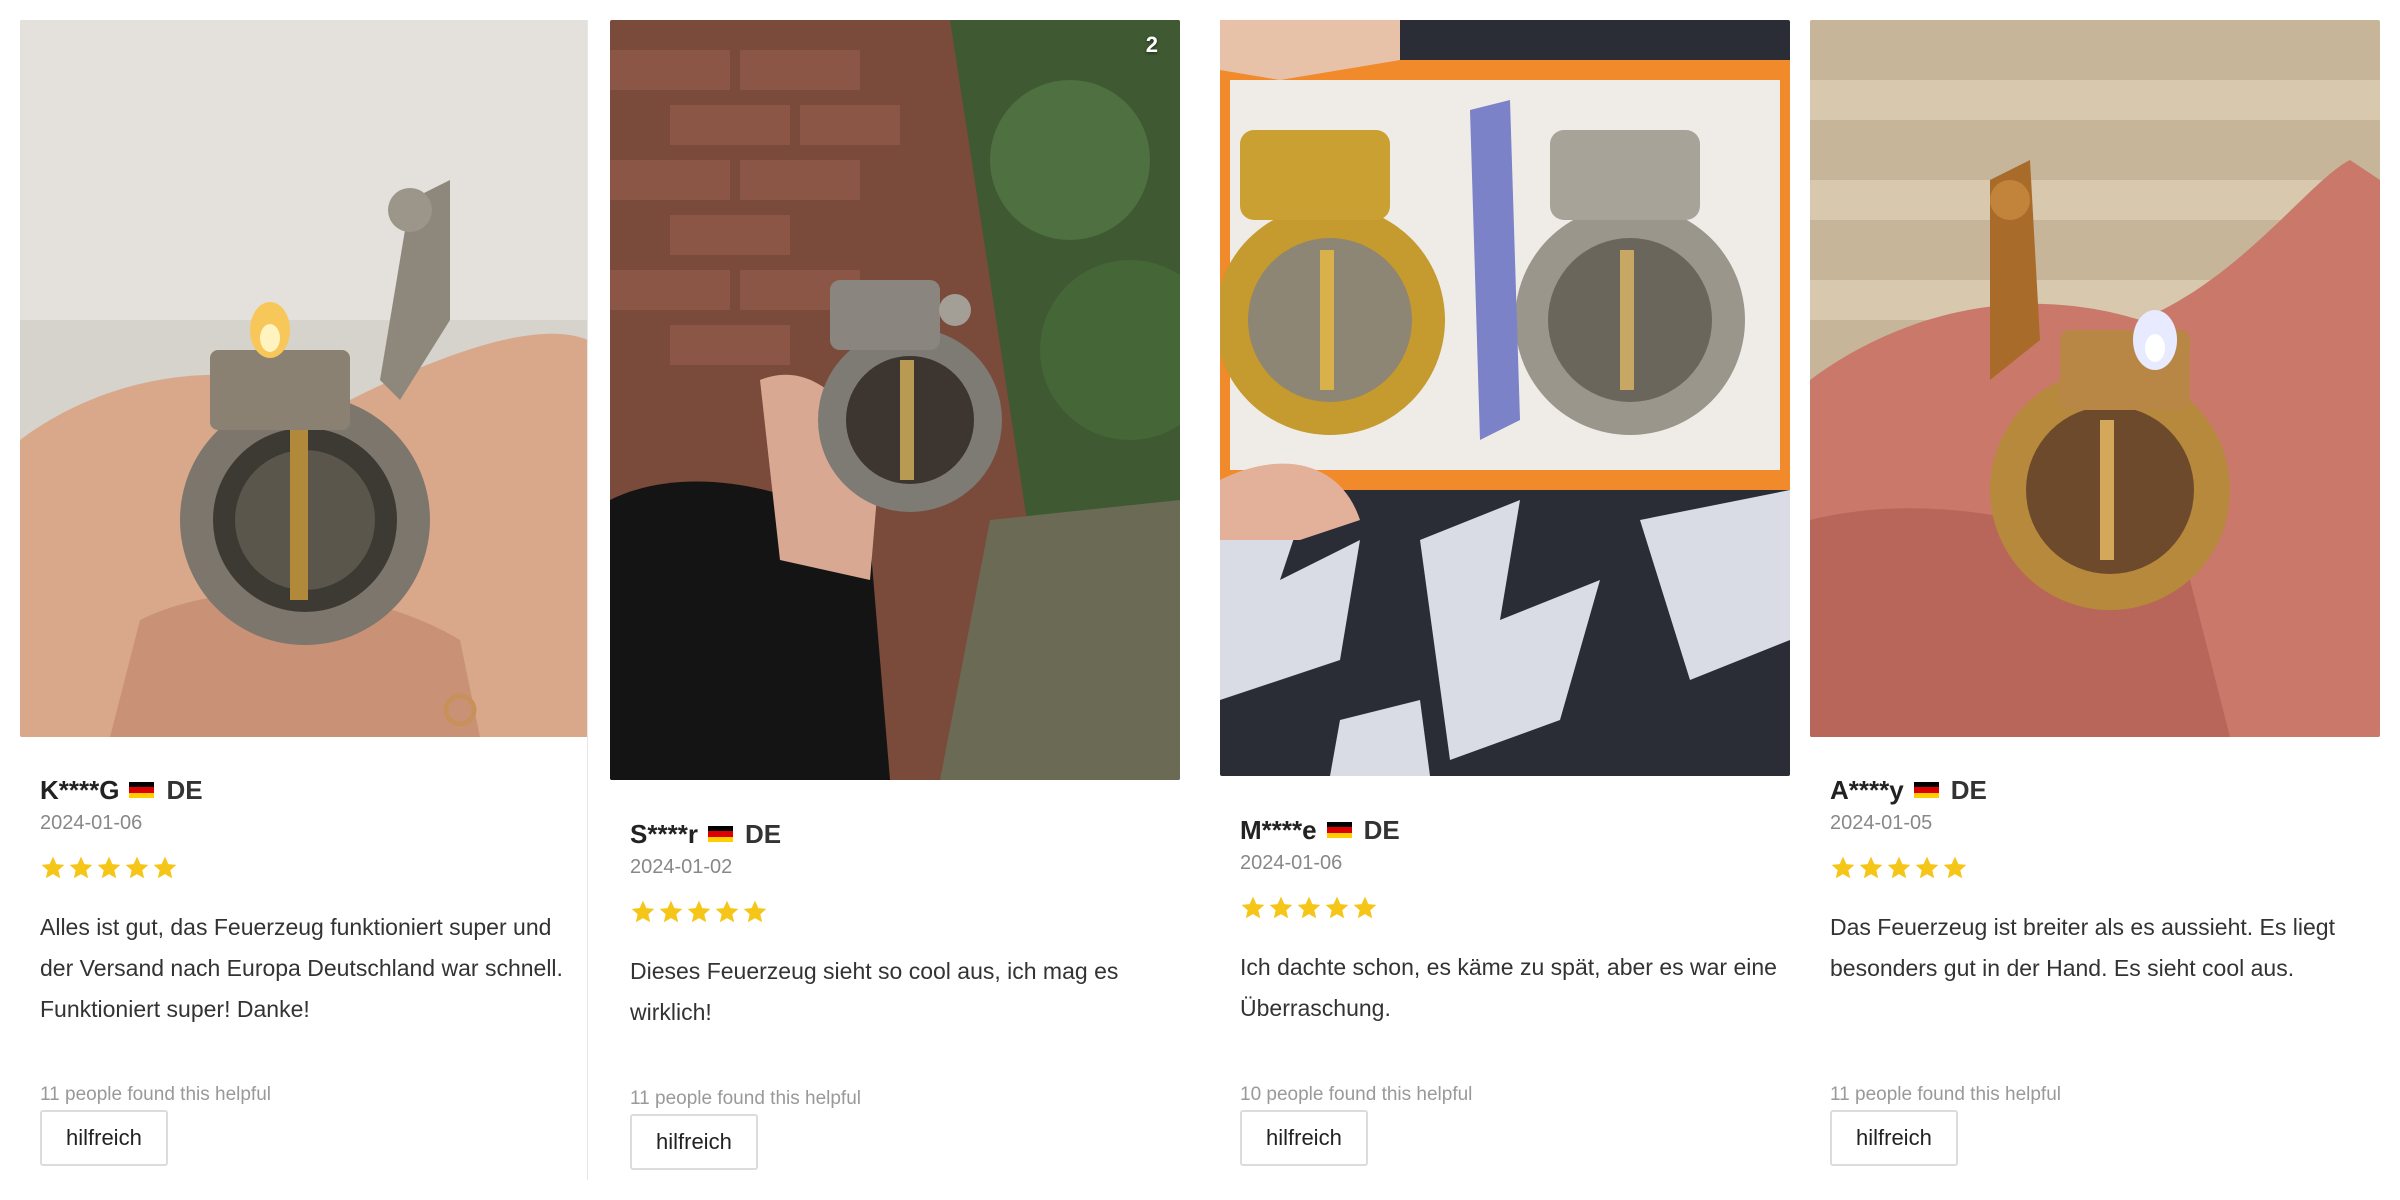  Describe the element at coordinates (80, 789) in the screenshot. I see `reviewer-name: K****G` at that location.